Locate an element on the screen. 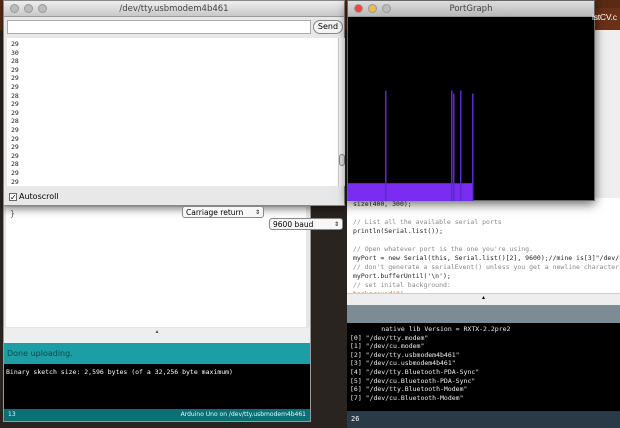  checkbox-check-icon: ✓ is located at coordinates (13, 196).